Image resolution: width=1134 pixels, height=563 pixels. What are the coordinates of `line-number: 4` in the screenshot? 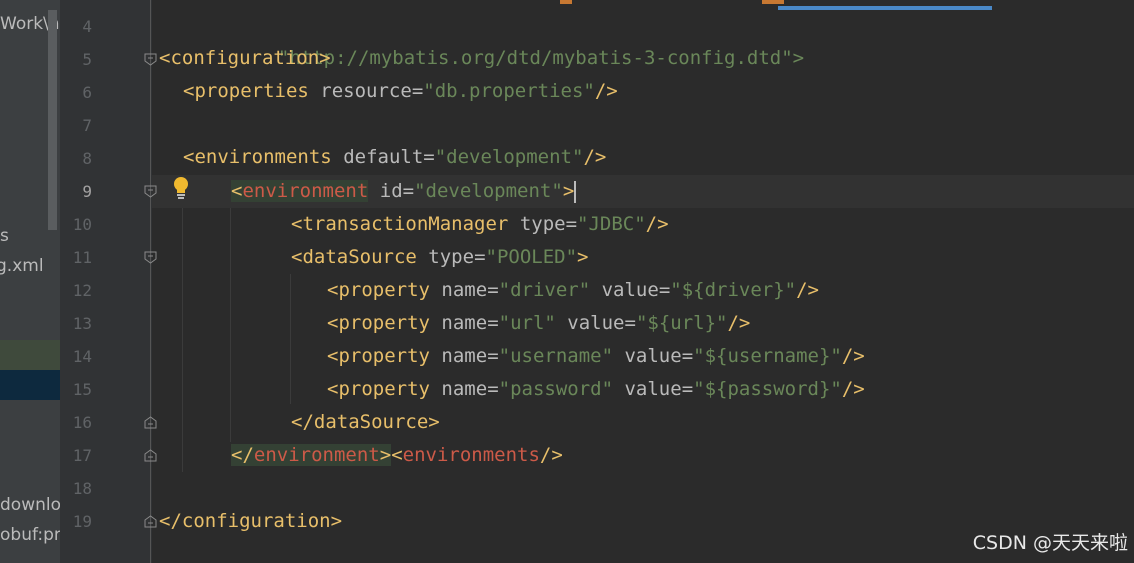 It's located at (87, 26).